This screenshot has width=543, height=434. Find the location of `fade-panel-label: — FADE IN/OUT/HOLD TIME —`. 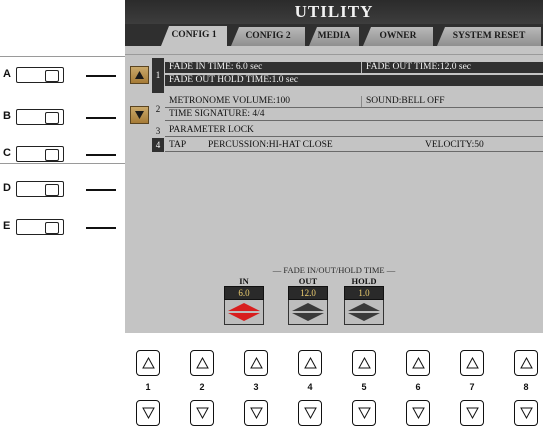

fade-panel-label: — FADE IN/OUT/HOLD TIME — is located at coordinates (334, 270).